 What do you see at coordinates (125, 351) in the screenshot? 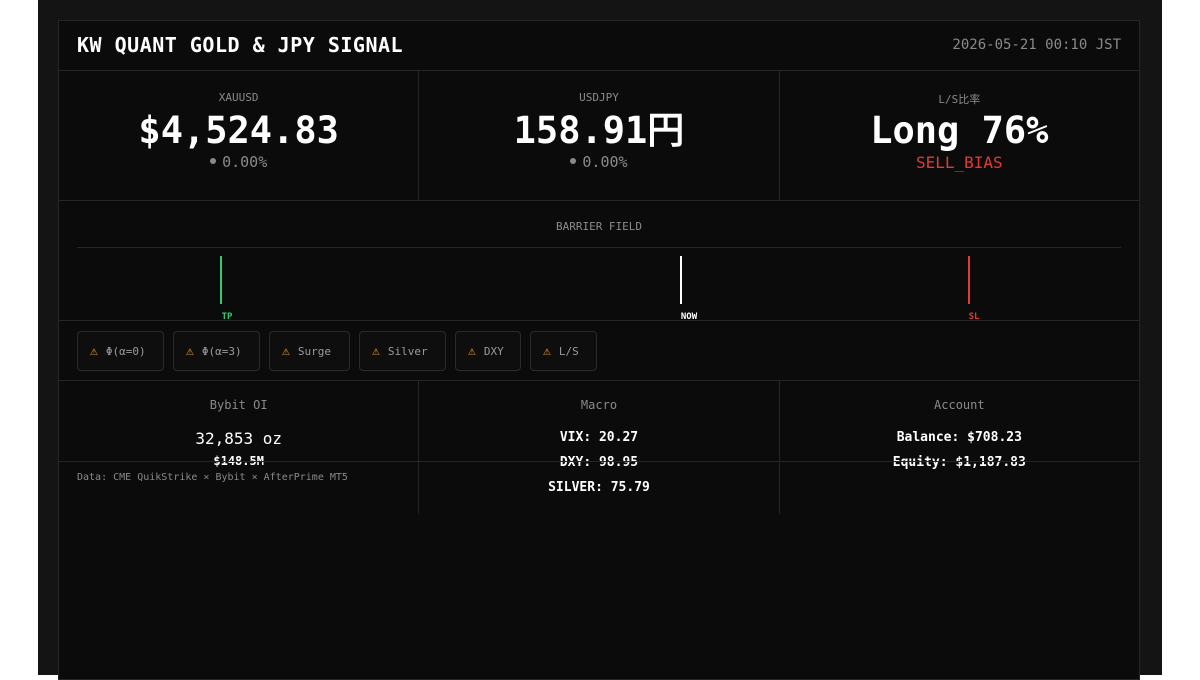
I see `warning-label: Φ(α=0)` at bounding box center [125, 351].